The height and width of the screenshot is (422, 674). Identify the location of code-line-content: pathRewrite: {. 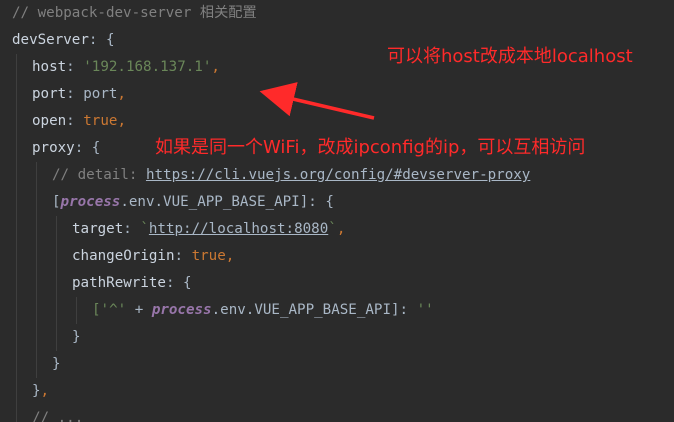
(132, 283).